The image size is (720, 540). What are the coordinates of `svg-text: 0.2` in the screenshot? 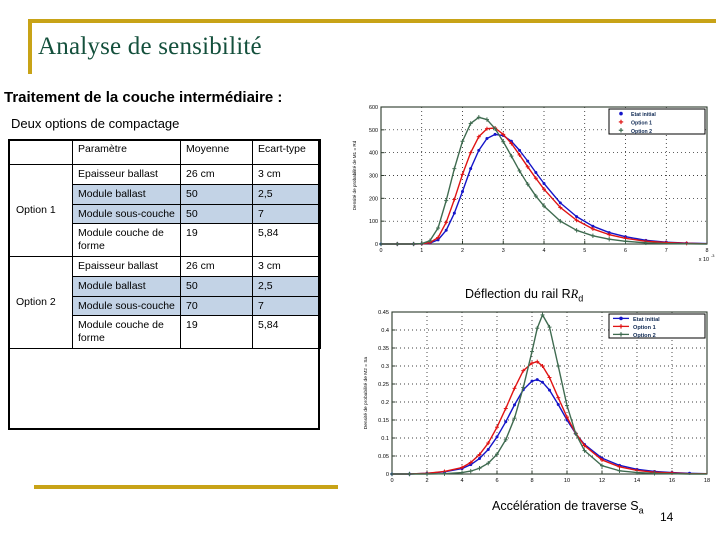 It's located at (385, 403).